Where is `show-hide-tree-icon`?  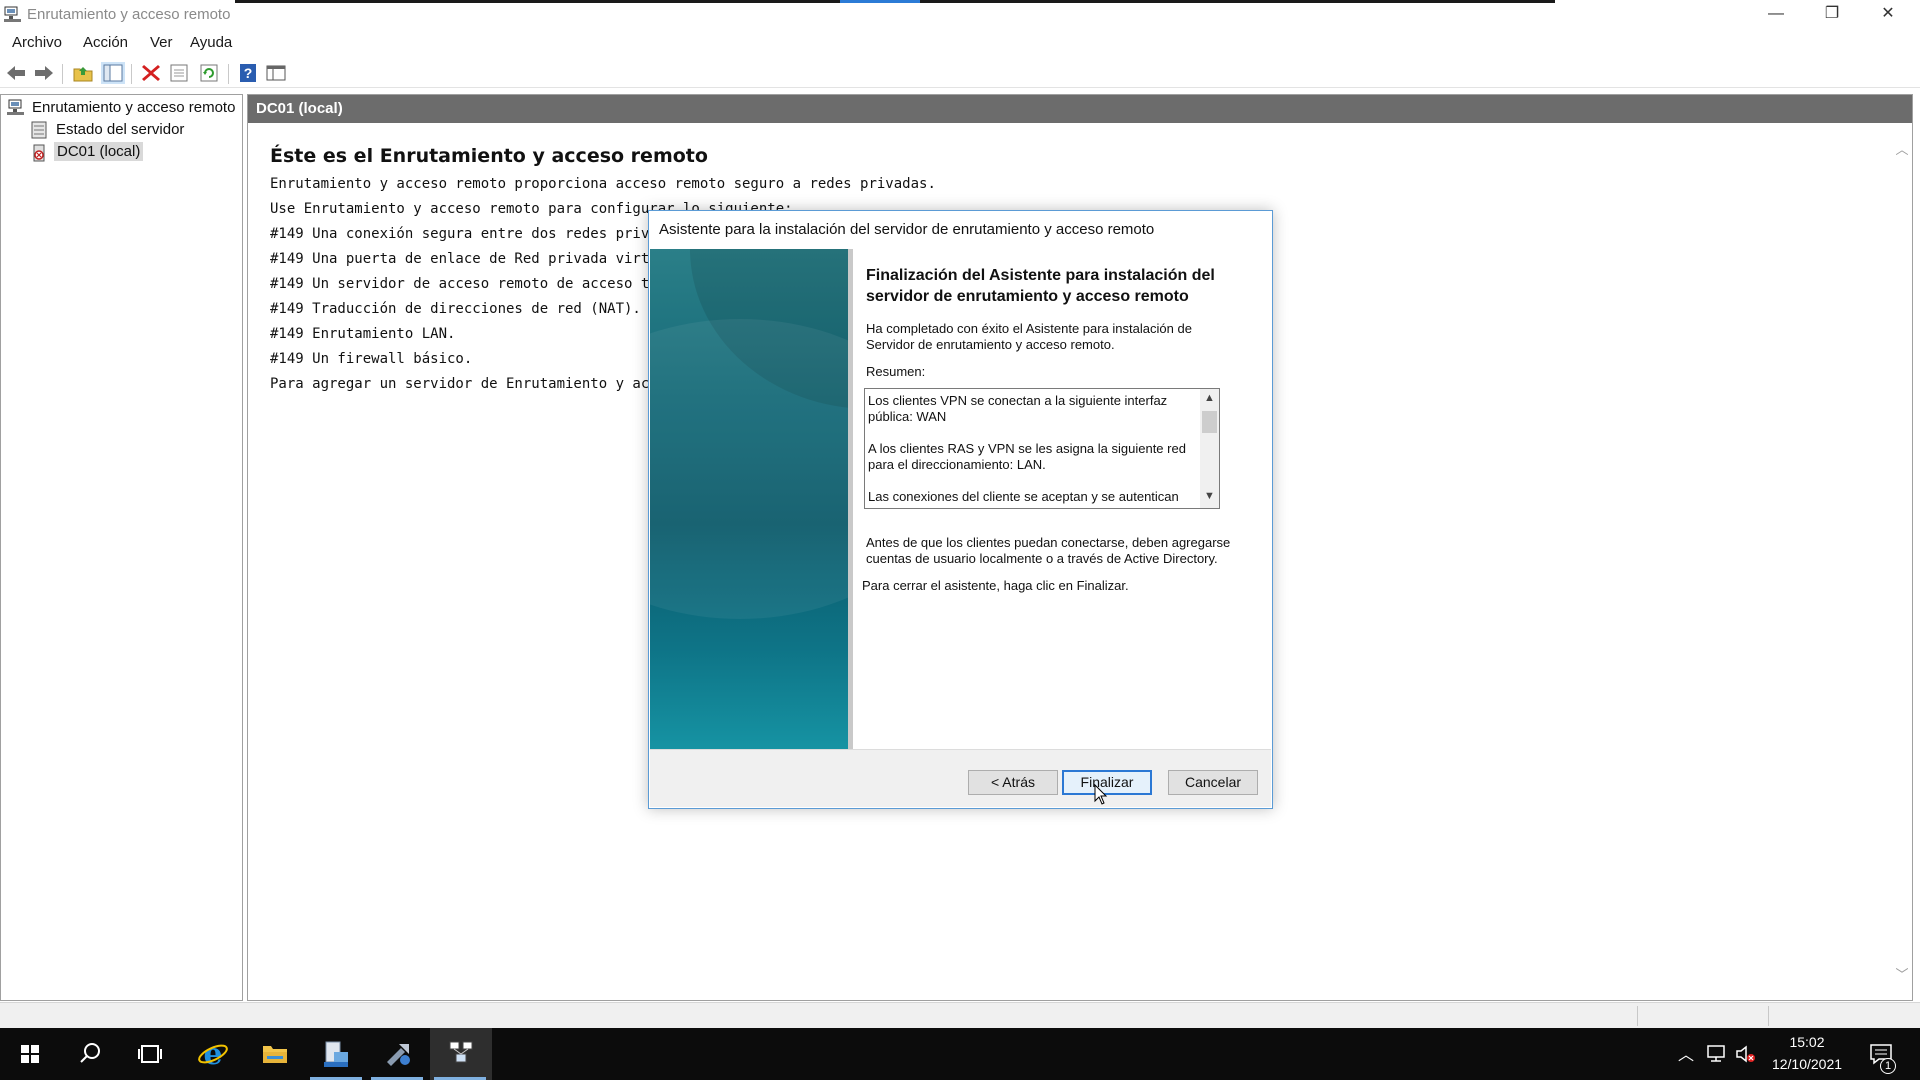 show-hide-tree-icon is located at coordinates (113, 73).